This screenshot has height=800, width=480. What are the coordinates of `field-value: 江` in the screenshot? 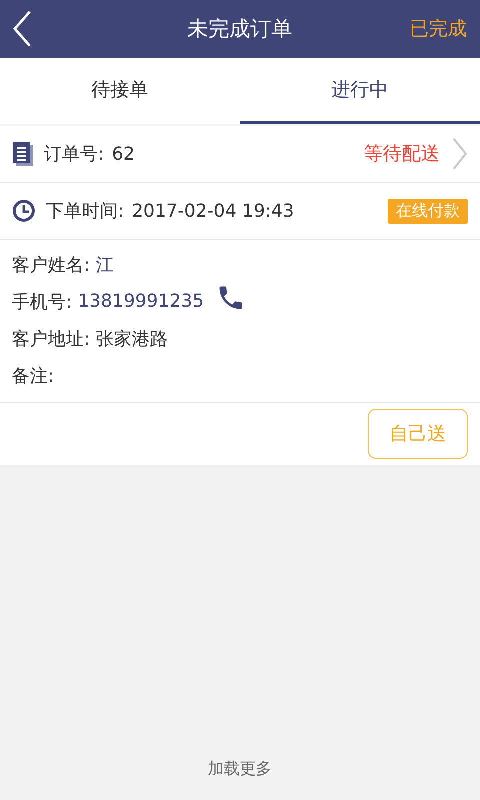 It's located at (105, 265).